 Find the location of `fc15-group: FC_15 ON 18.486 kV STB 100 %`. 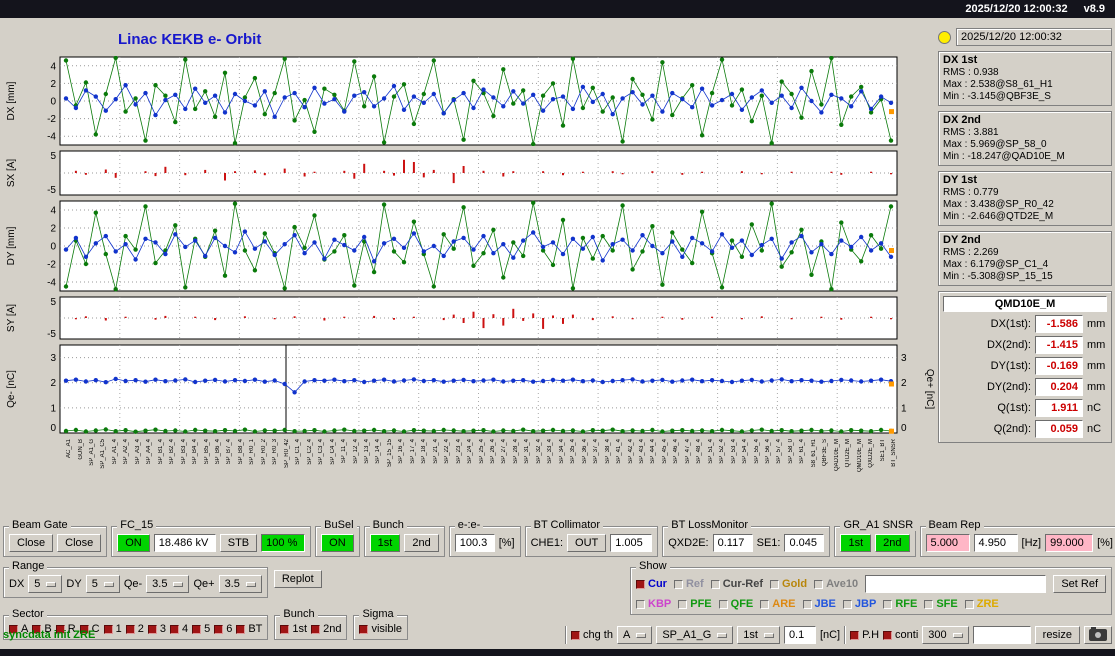

fc15-group: FC_15 ON 18.486 kV STB 100 % is located at coordinates (211, 538).